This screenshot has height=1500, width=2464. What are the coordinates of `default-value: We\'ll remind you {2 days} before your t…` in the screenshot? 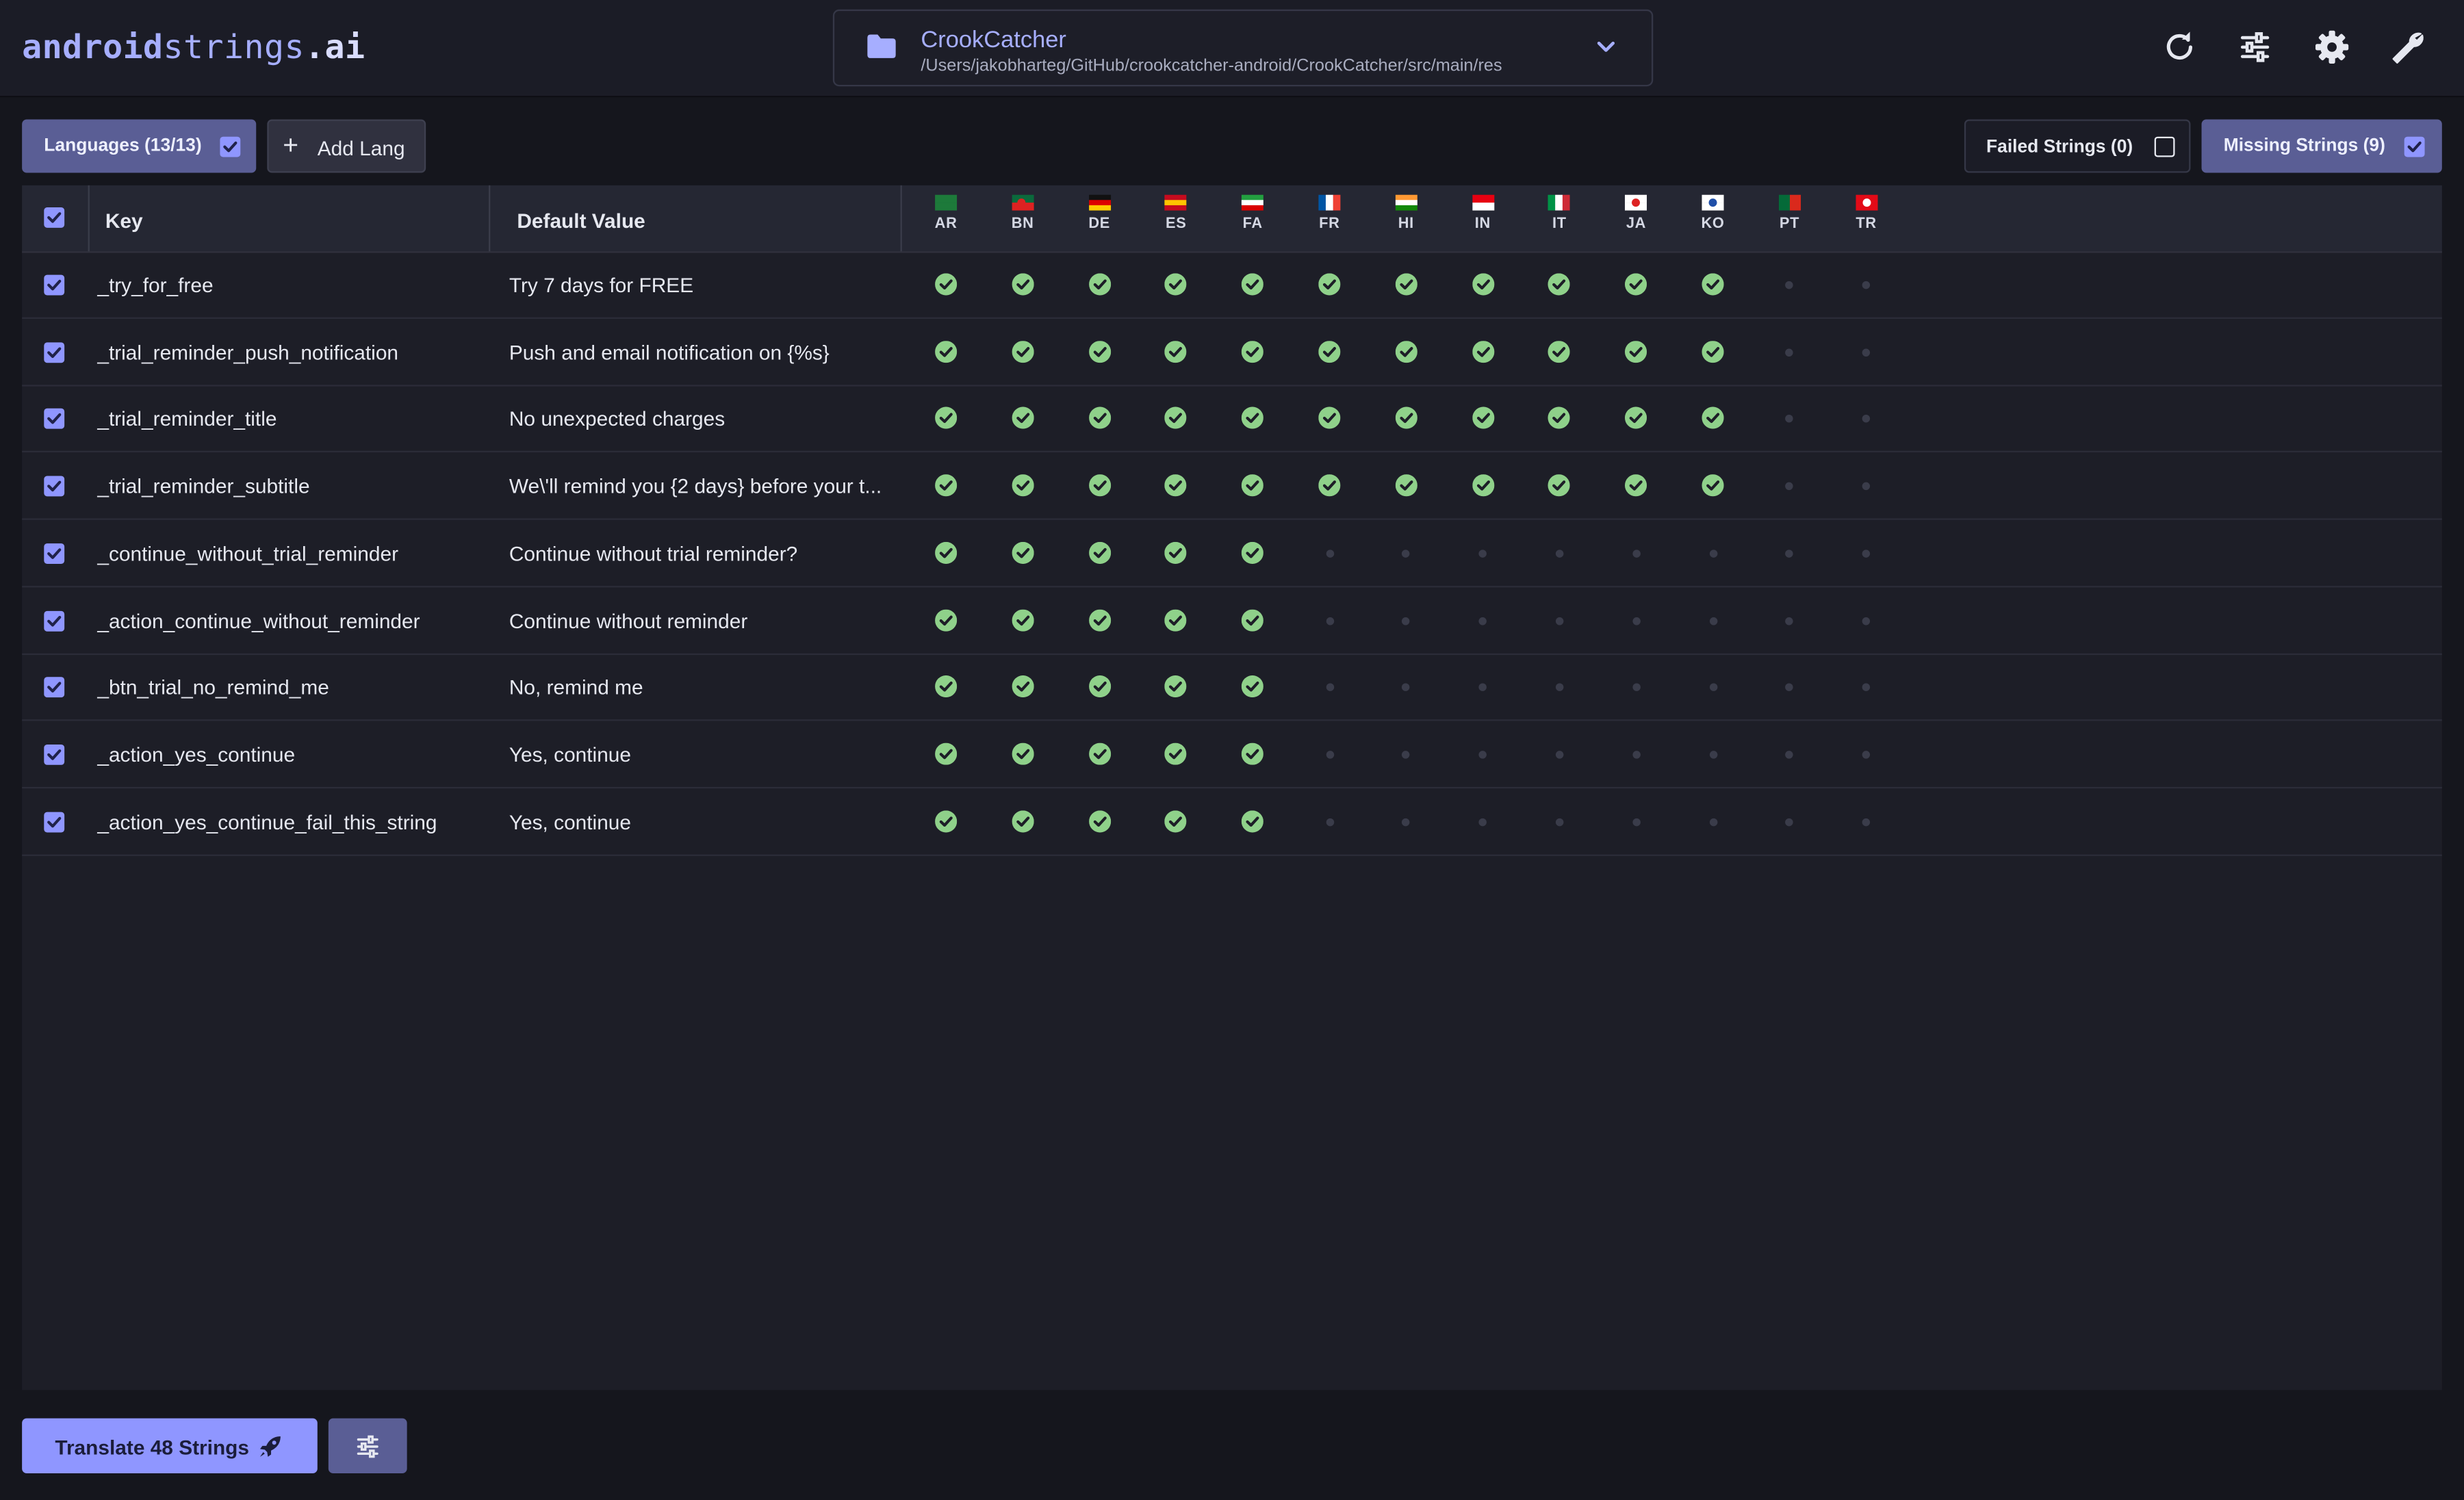 It's located at (701, 485).